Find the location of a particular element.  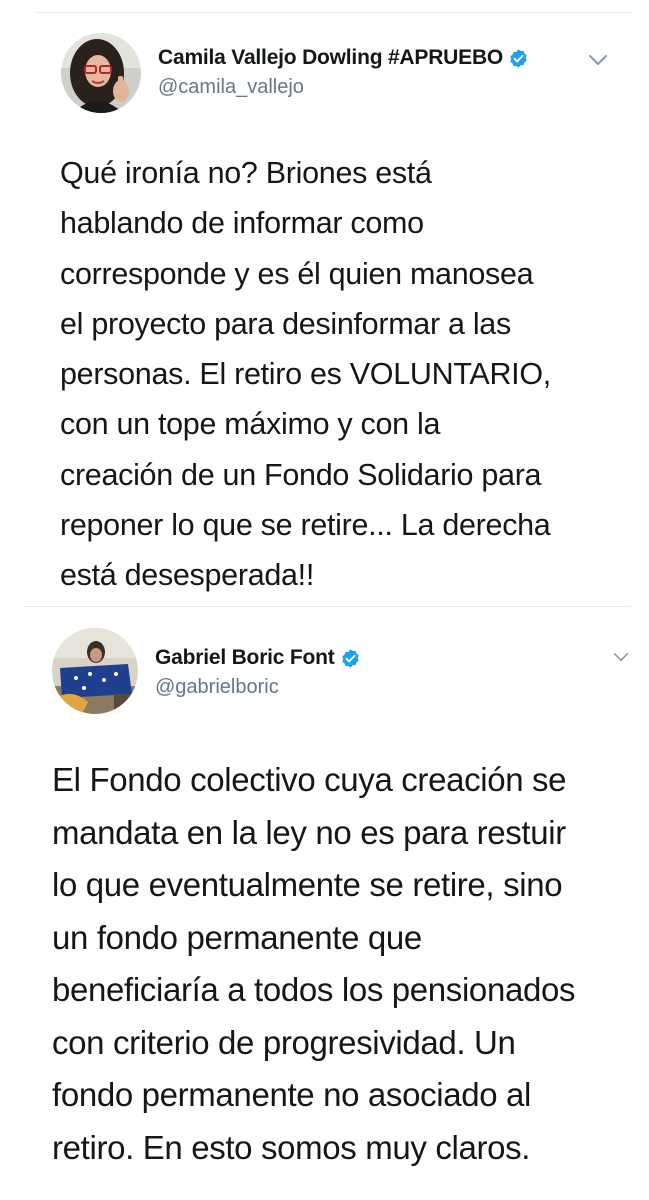

avatar is located at coordinates (95, 671).